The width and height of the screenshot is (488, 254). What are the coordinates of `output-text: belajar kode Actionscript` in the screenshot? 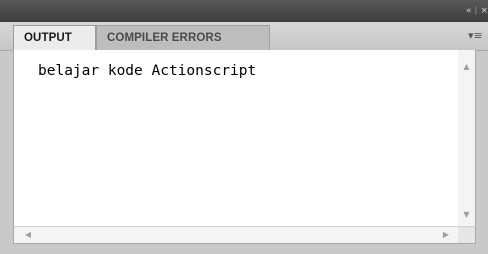 It's located at (147, 71).